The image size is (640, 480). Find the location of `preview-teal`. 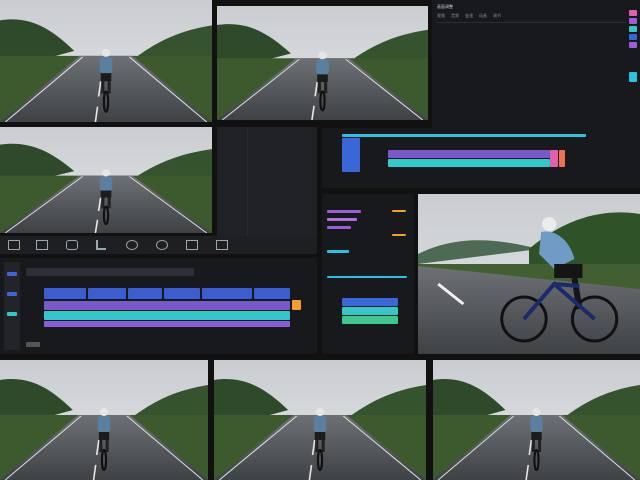

preview-teal is located at coordinates (370, 311).